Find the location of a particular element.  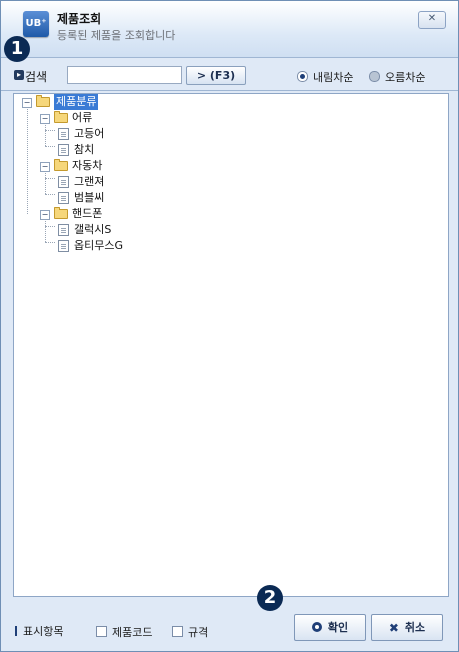

product-code-checkbox: 제품코드 is located at coordinates (124, 632).